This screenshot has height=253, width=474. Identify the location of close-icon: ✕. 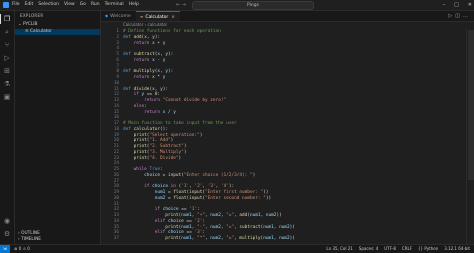
(470, 5).